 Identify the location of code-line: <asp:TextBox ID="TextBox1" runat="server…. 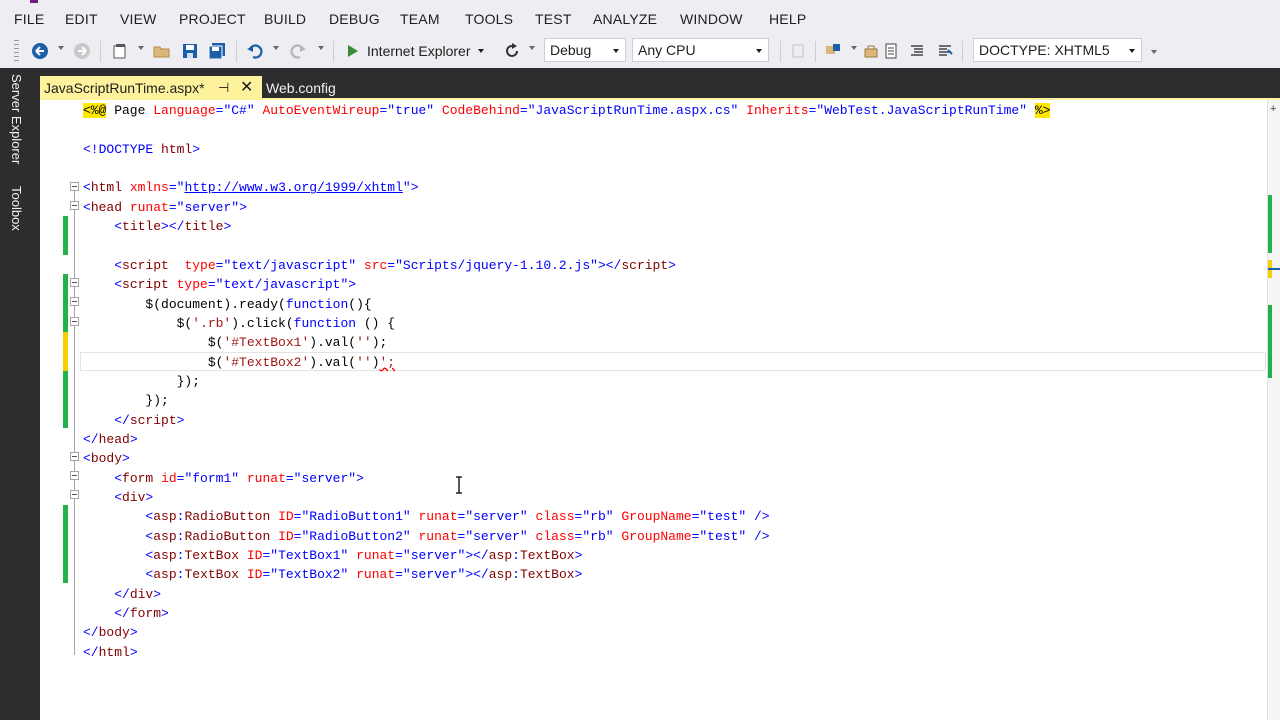
(332, 555).